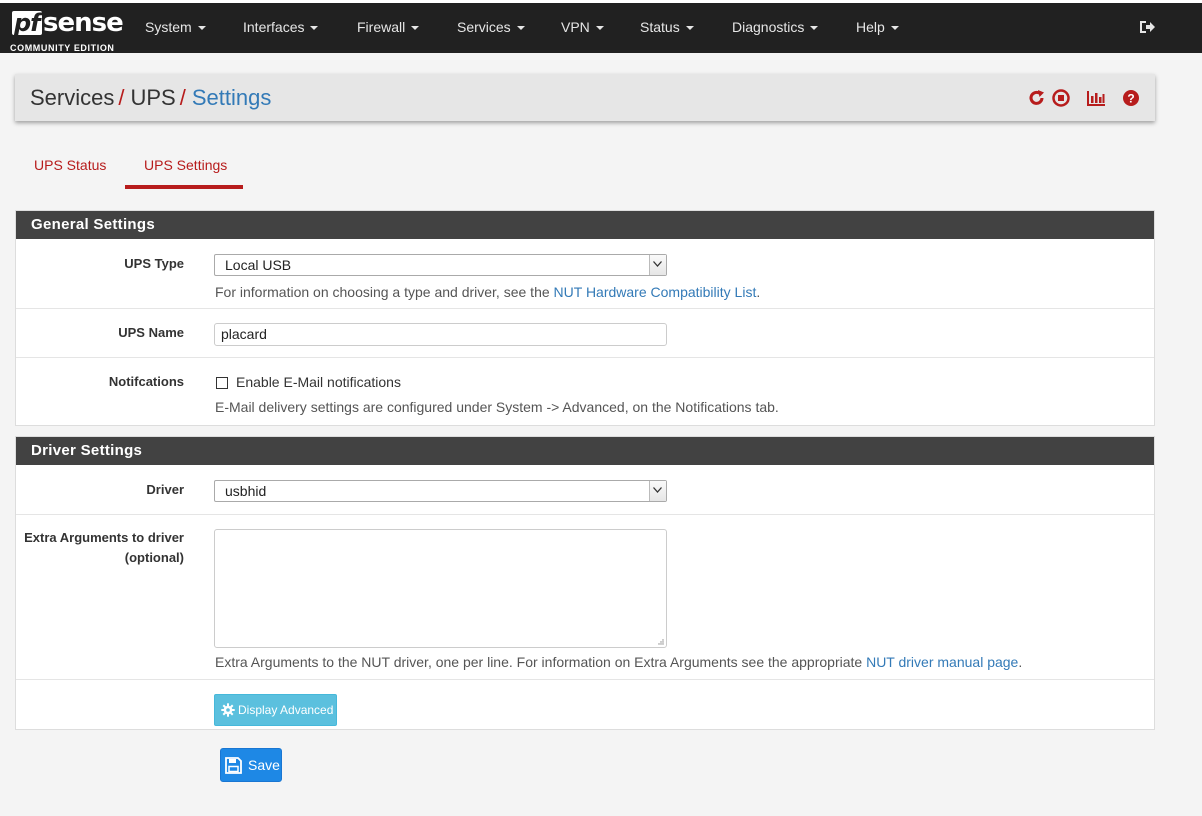  Describe the element at coordinates (585, 97) in the screenshot. I see `breadcrumb-panel: Services / UPS / Settings ?` at that location.